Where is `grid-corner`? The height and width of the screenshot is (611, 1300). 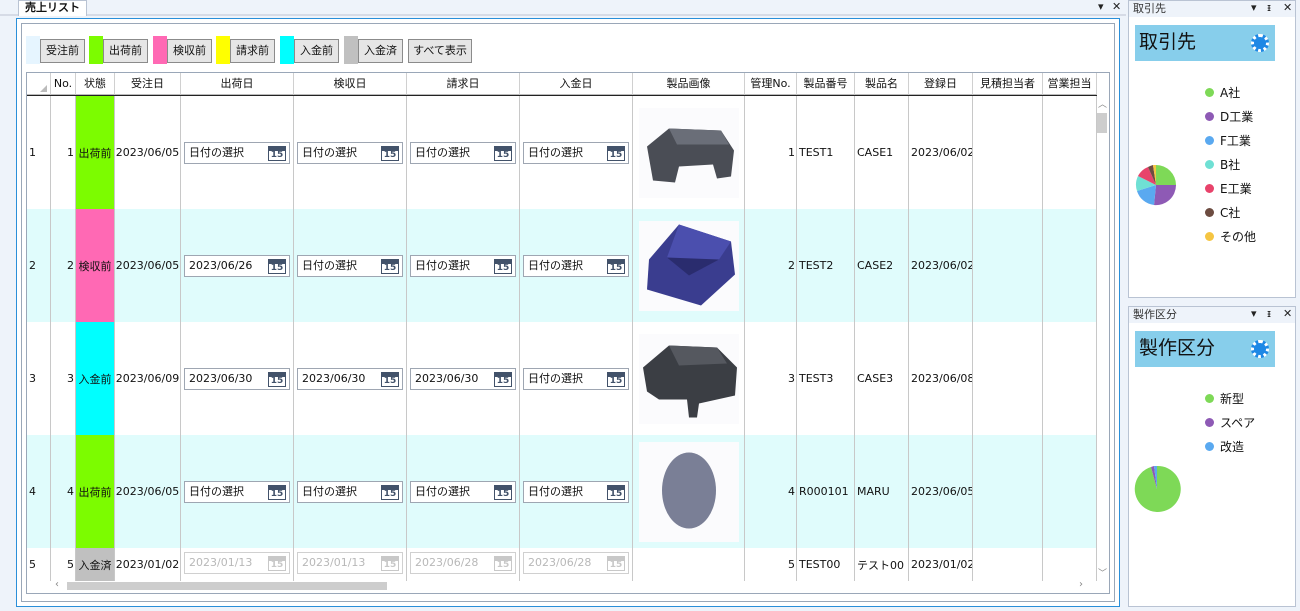 grid-corner is located at coordinates (39, 84).